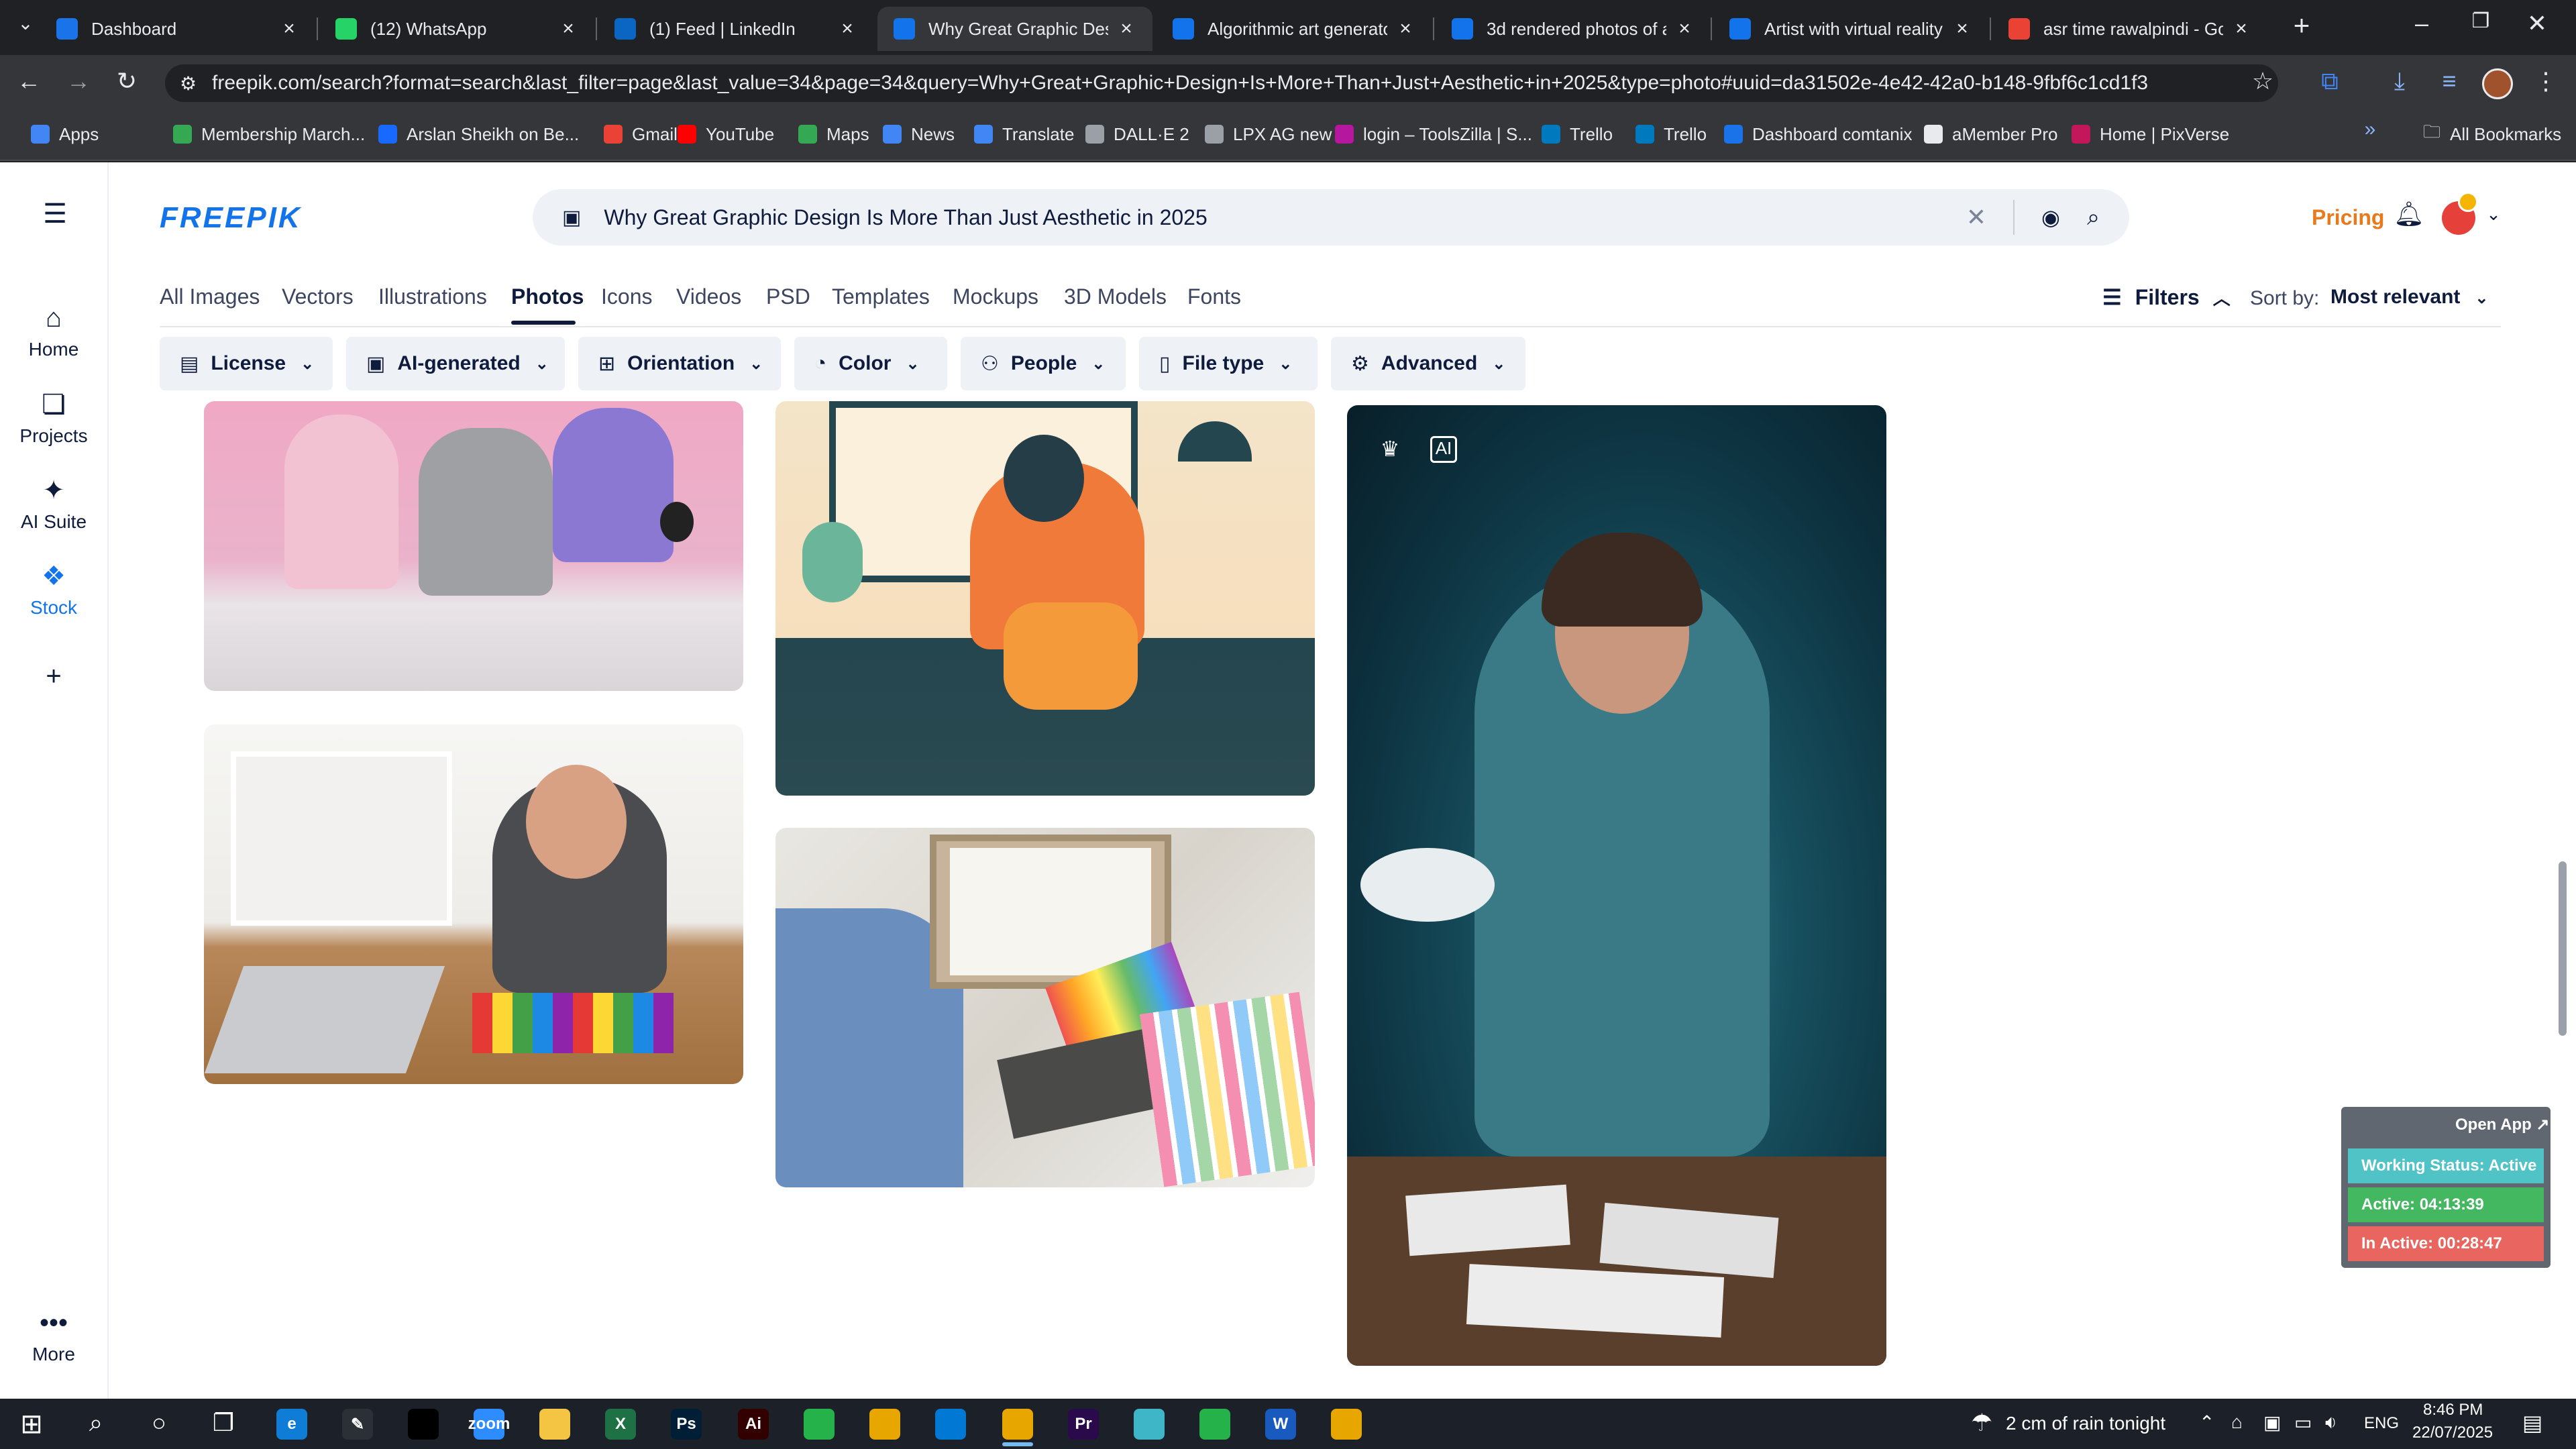  What do you see at coordinates (819, 1424) in the screenshot?
I see `shortcut-icon` at bounding box center [819, 1424].